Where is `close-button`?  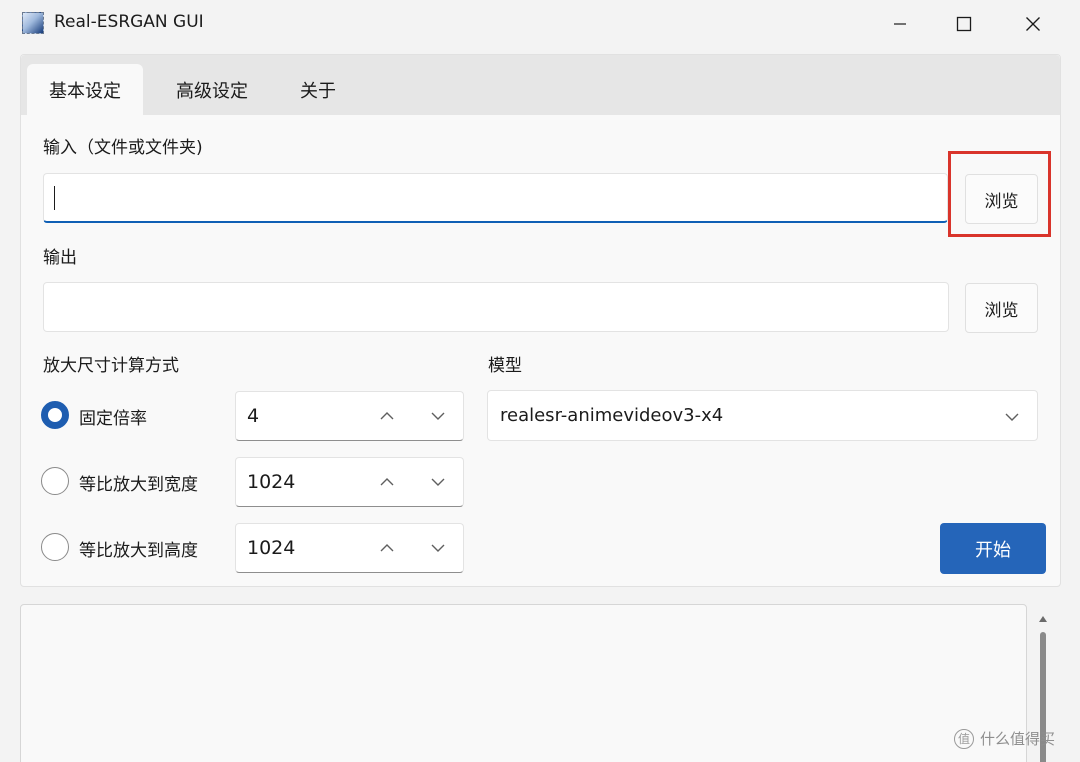
close-button is located at coordinates (1033, 24).